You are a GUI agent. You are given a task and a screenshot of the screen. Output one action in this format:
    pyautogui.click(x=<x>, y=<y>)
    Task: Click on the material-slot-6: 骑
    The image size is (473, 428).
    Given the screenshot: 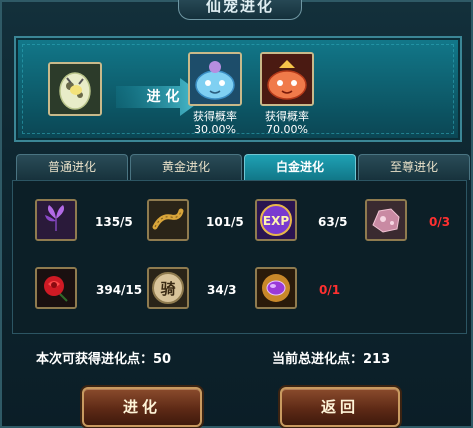 What is the action you would take?
    pyautogui.click(x=168, y=288)
    